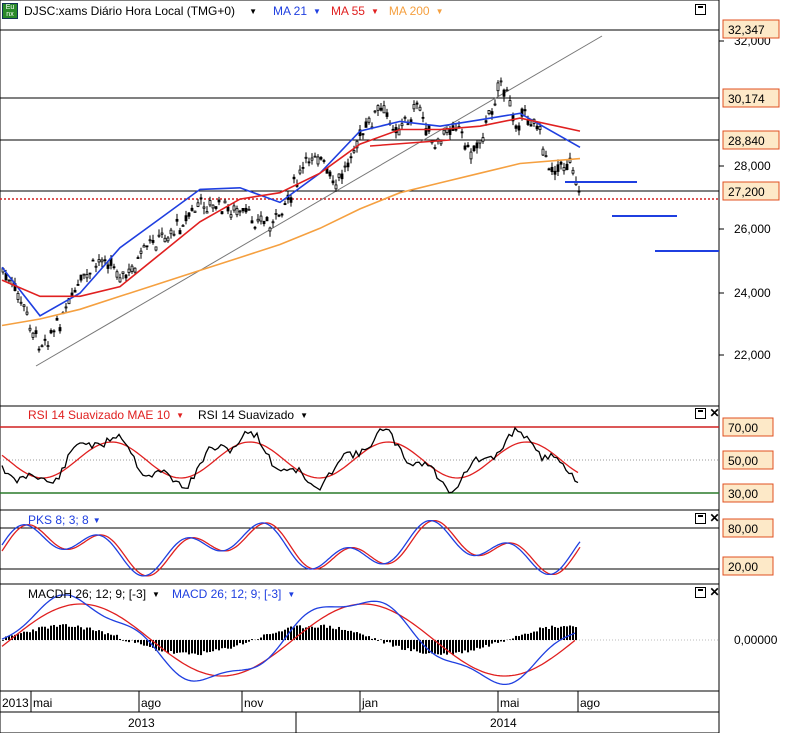 Image resolution: width=803 pixels, height=733 pixels. What do you see at coordinates (58, 520) in the screenshot?
I see `pks-legend-label: PKS 8; 3; 8` at bounding box center [58, 520].